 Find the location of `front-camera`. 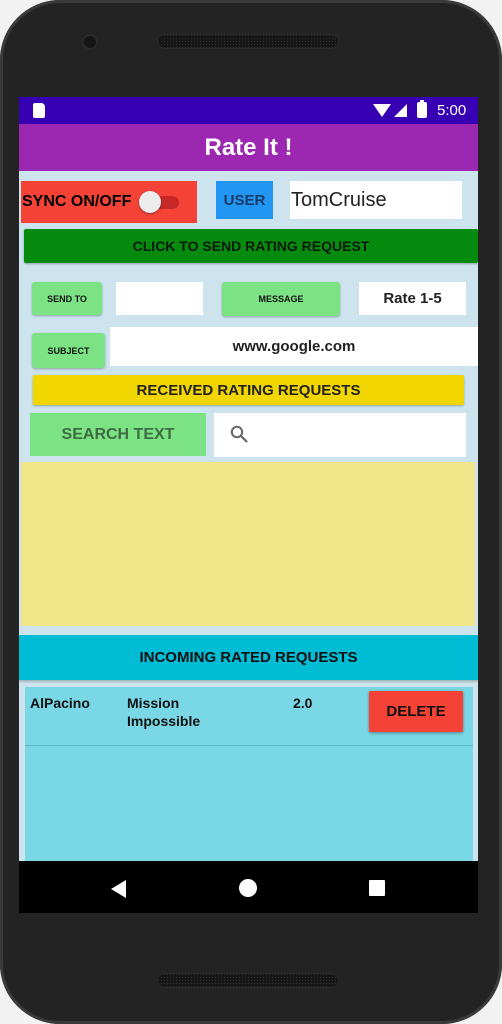

front-camera is located at coordinates (90, 42).